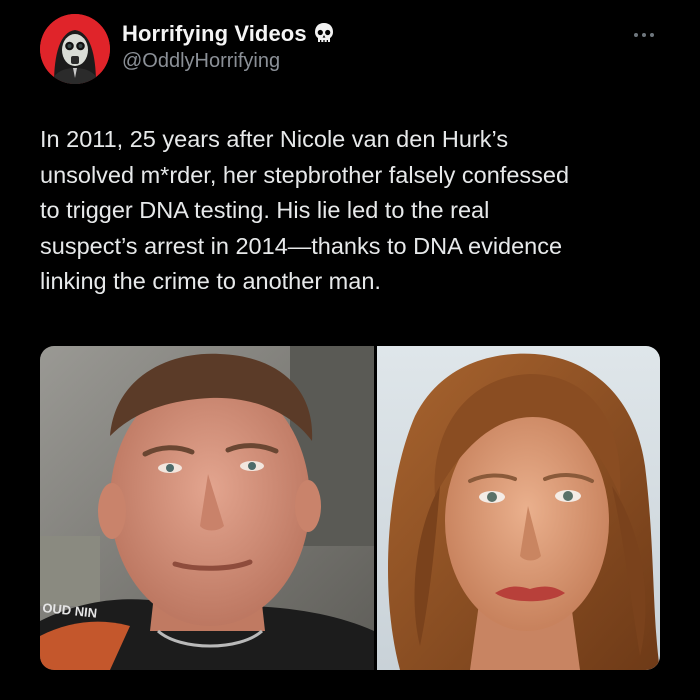 This screenshot has width=700, height=700. I want to click on gasmask-avatar-icon, so click(75, 49).